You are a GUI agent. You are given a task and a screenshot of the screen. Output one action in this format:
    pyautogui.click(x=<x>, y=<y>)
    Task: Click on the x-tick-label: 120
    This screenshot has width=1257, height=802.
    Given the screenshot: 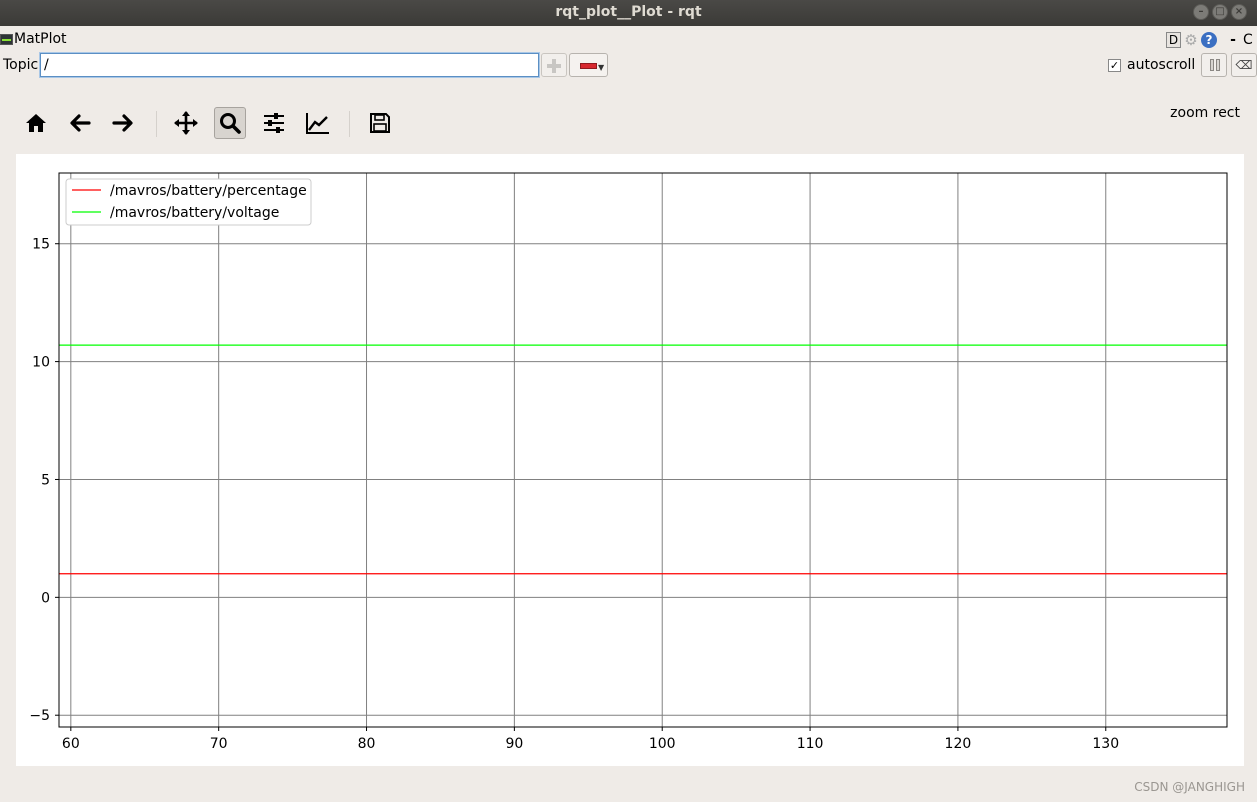 What is the action you would take?
    pyautogui.click(x=958, y=744)
    